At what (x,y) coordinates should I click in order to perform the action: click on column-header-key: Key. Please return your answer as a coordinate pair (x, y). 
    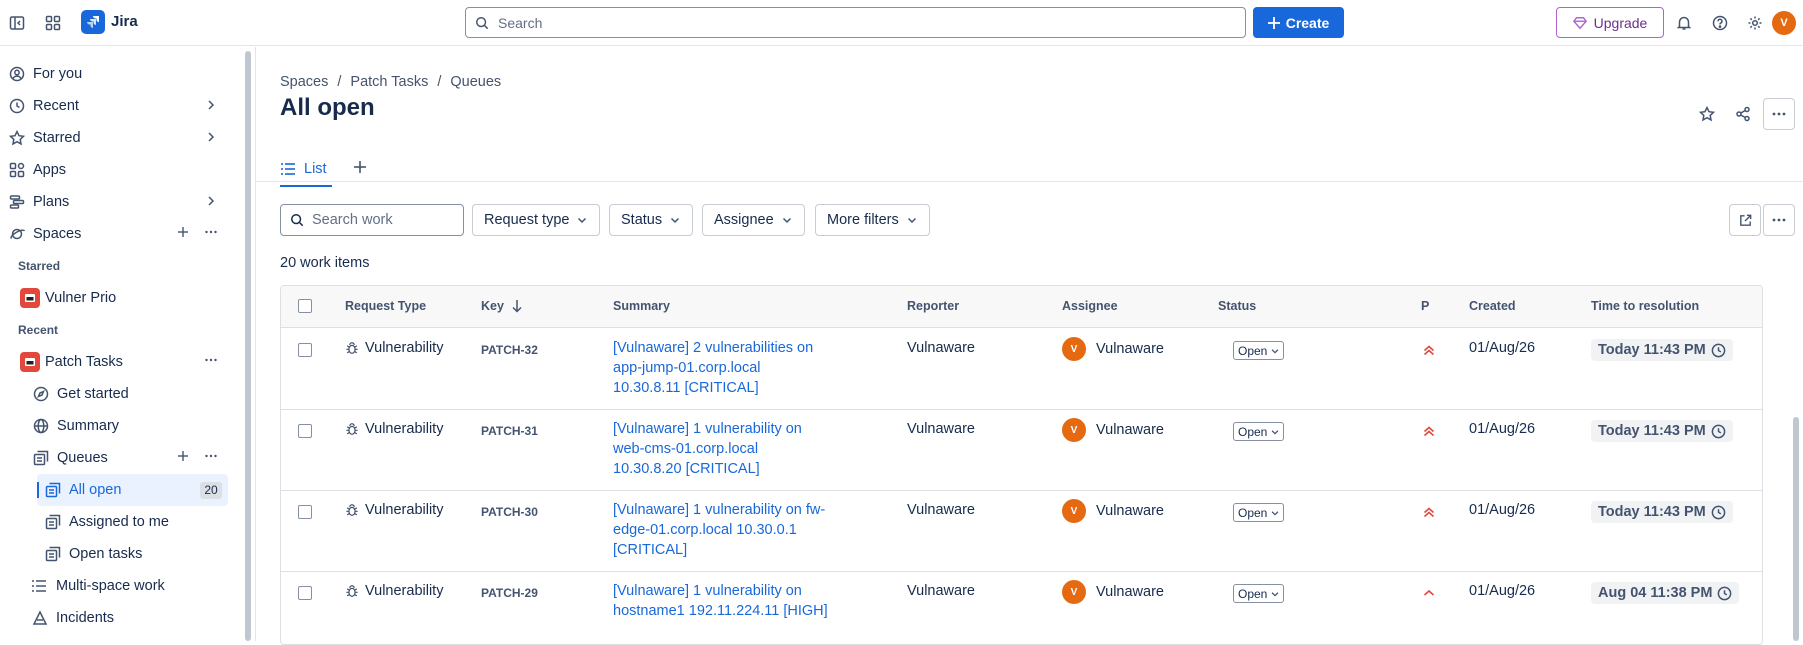
    Looking at the image, I should click on (502, 306).